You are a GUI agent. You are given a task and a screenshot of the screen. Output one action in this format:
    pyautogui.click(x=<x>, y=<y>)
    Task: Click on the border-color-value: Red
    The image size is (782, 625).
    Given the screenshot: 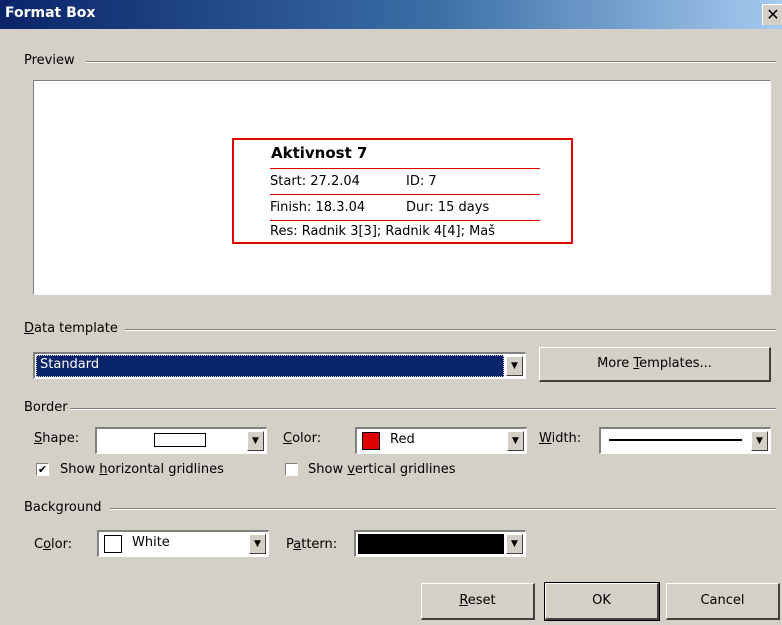 What is the action you would take?
    pyautogui.click(x=402, y=439)
    